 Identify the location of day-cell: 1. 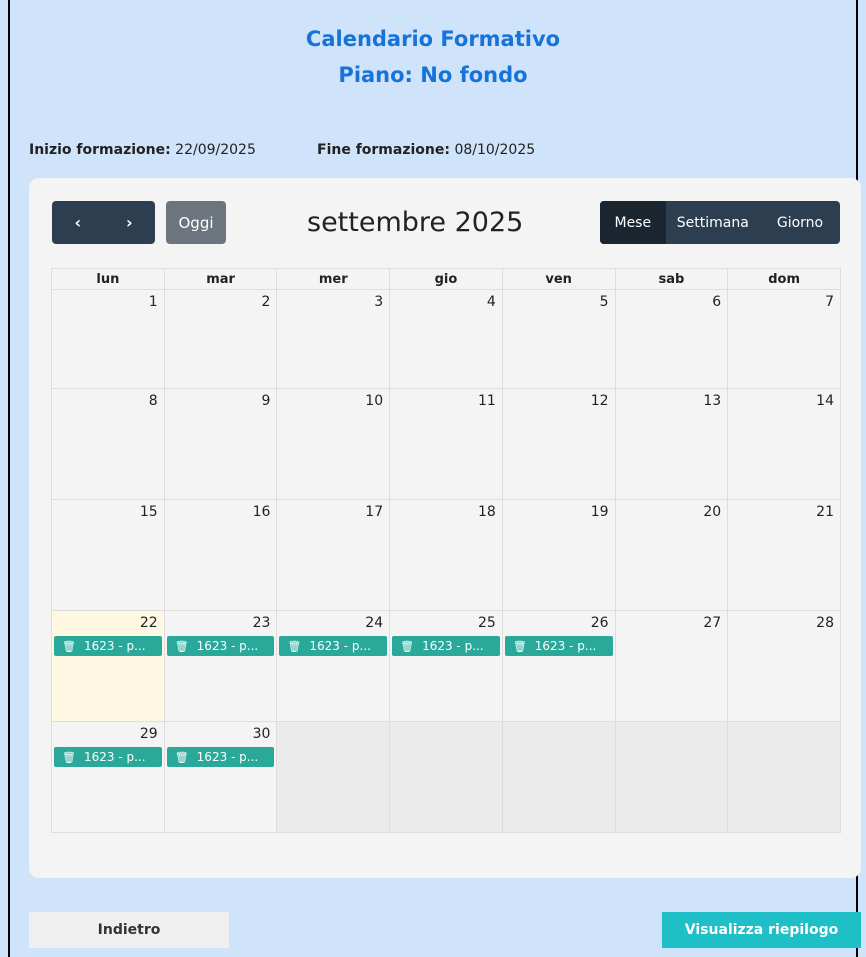
(108, 339).